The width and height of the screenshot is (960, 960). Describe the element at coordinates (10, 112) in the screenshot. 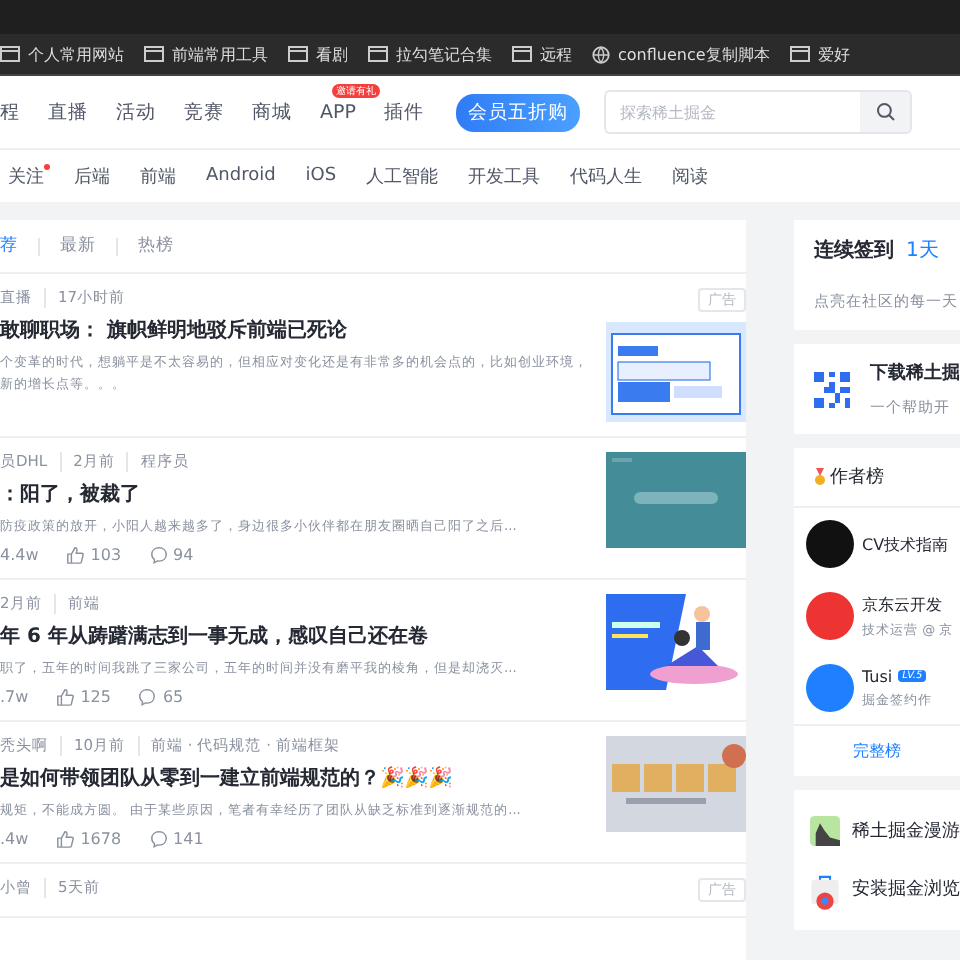

I see `nav-link: 程` at that location.